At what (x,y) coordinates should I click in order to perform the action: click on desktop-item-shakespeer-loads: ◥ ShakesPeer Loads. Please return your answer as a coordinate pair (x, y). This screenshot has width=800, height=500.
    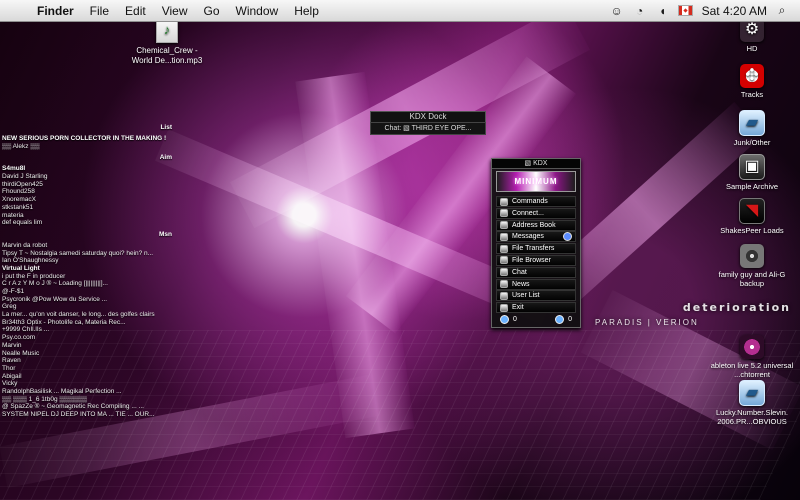
    Looking at the image, I should click on (752, 216).